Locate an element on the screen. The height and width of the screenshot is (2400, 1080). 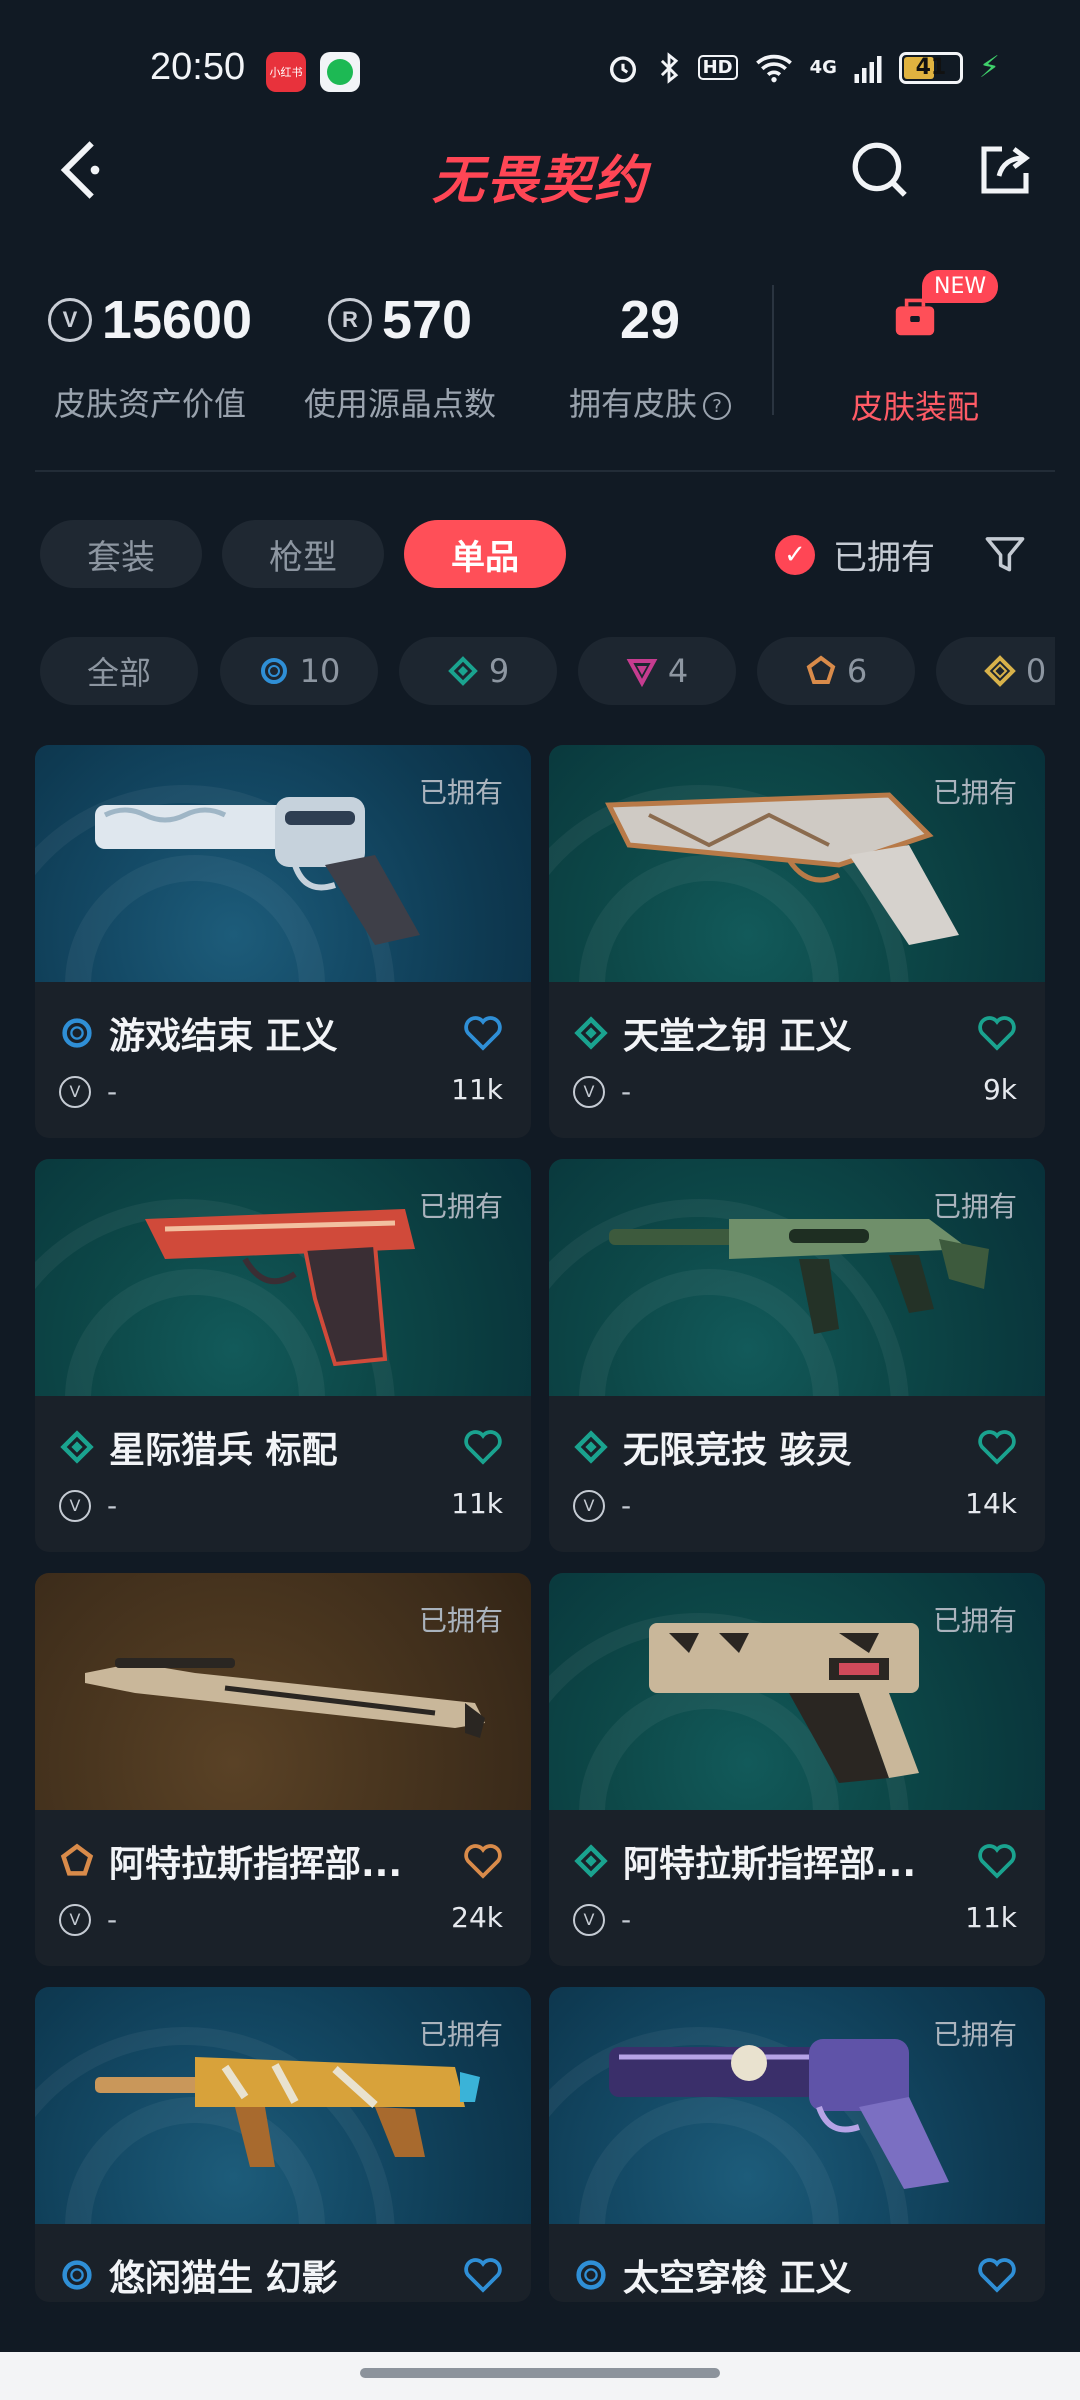
checkmark-icon: ✓ is located at coordinates (795, 554).